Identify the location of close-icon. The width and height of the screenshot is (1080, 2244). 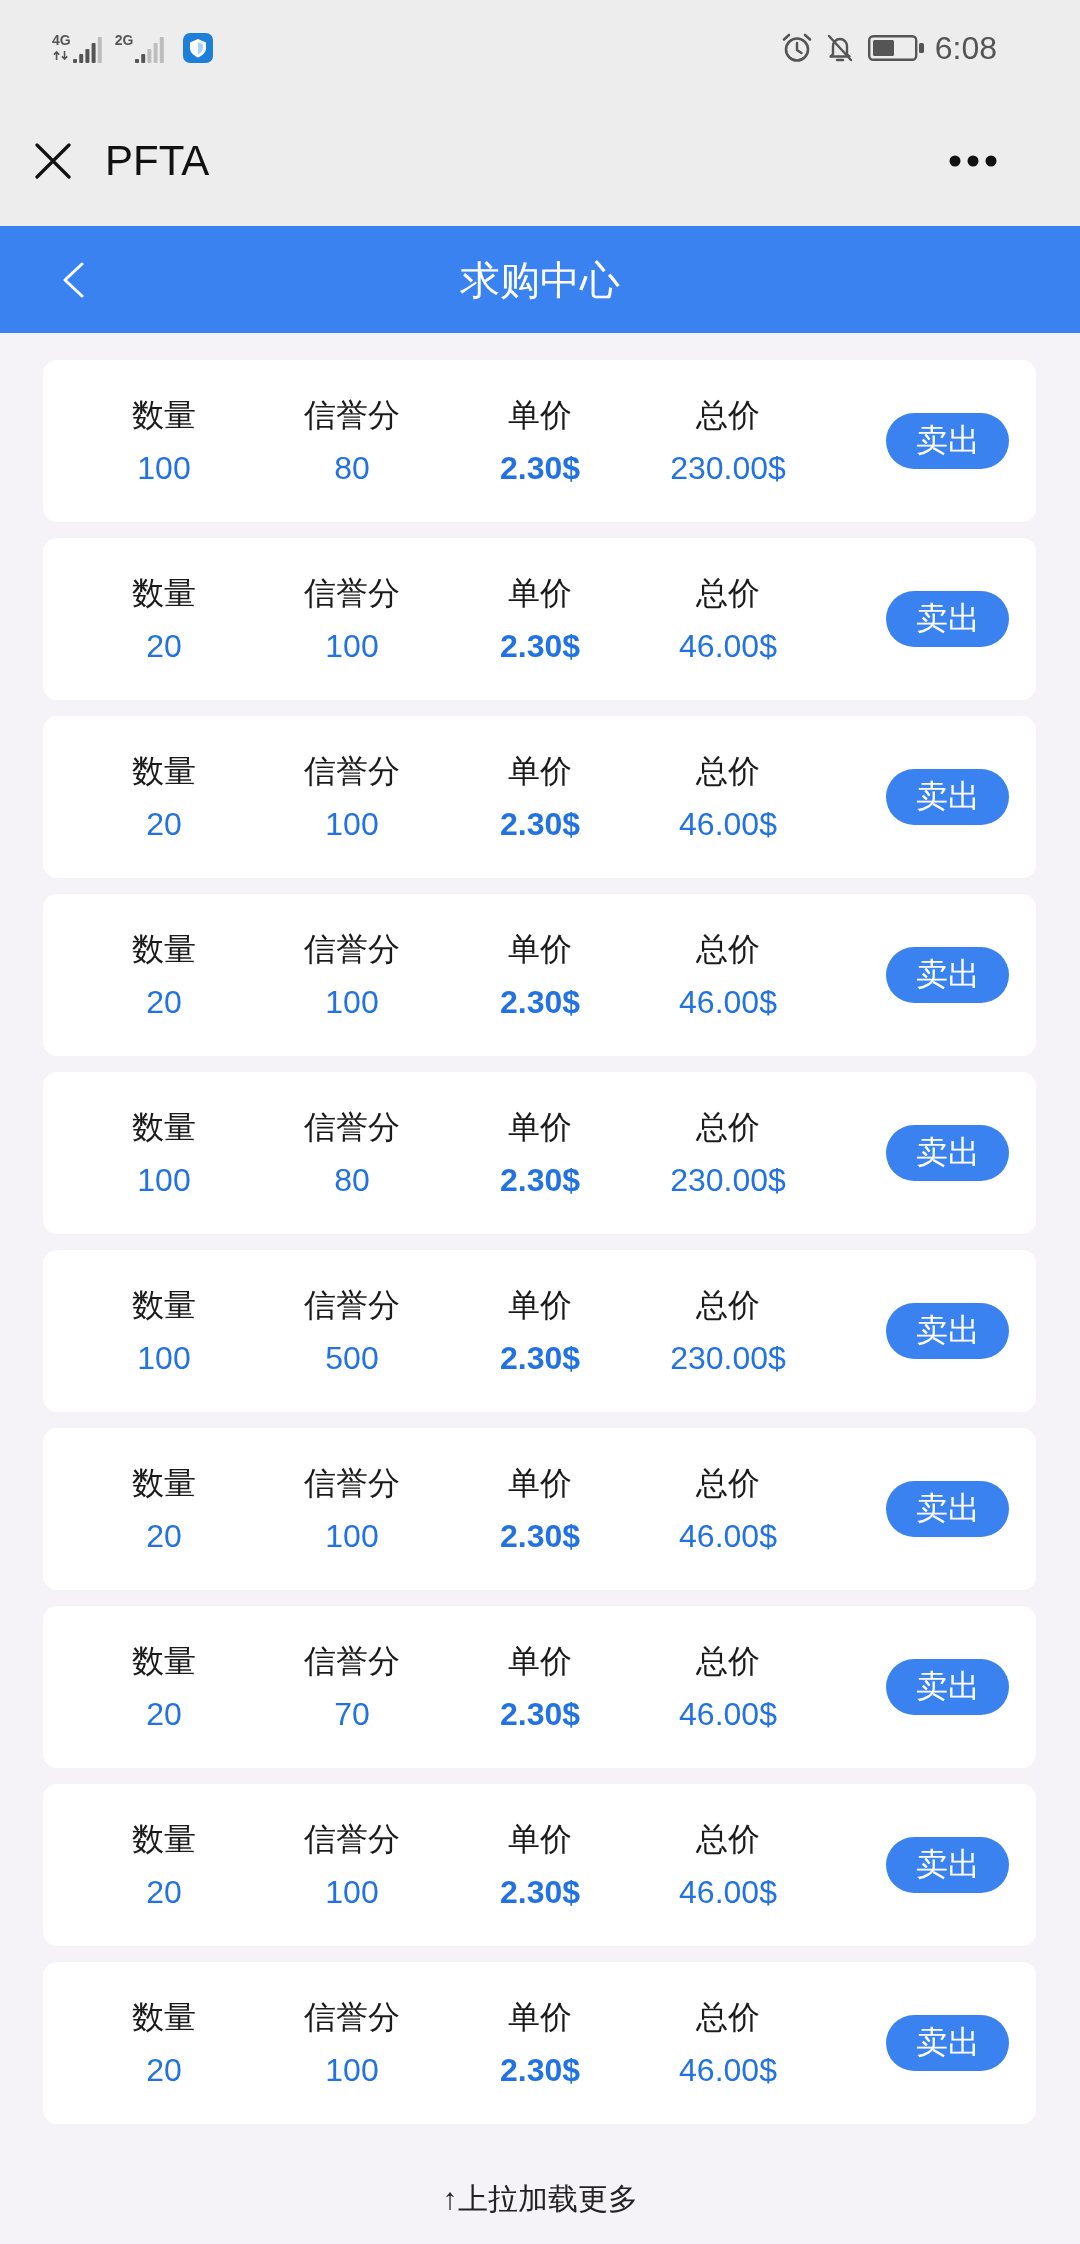
(53, 161).